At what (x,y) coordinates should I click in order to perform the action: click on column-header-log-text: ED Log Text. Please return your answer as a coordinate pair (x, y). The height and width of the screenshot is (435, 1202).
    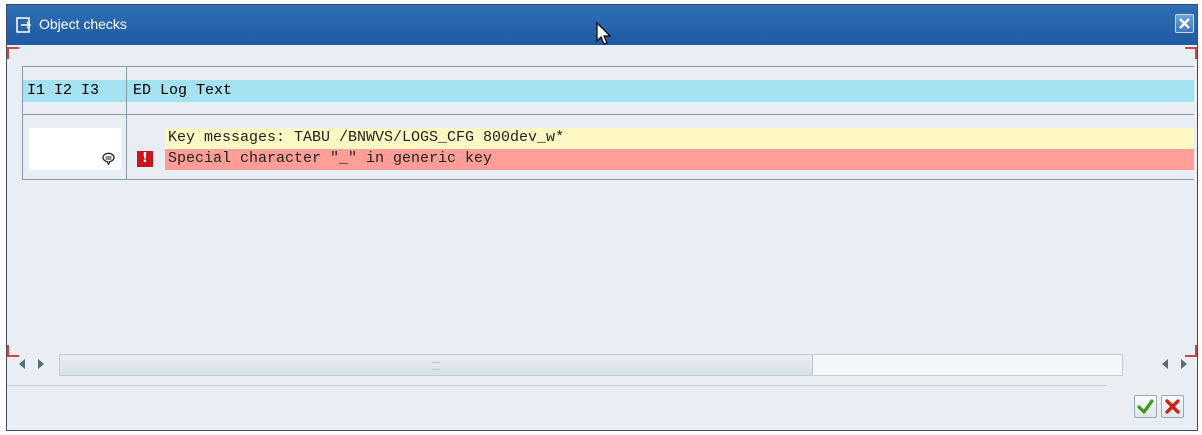
    Looking at the image, I should click on (182, 90).